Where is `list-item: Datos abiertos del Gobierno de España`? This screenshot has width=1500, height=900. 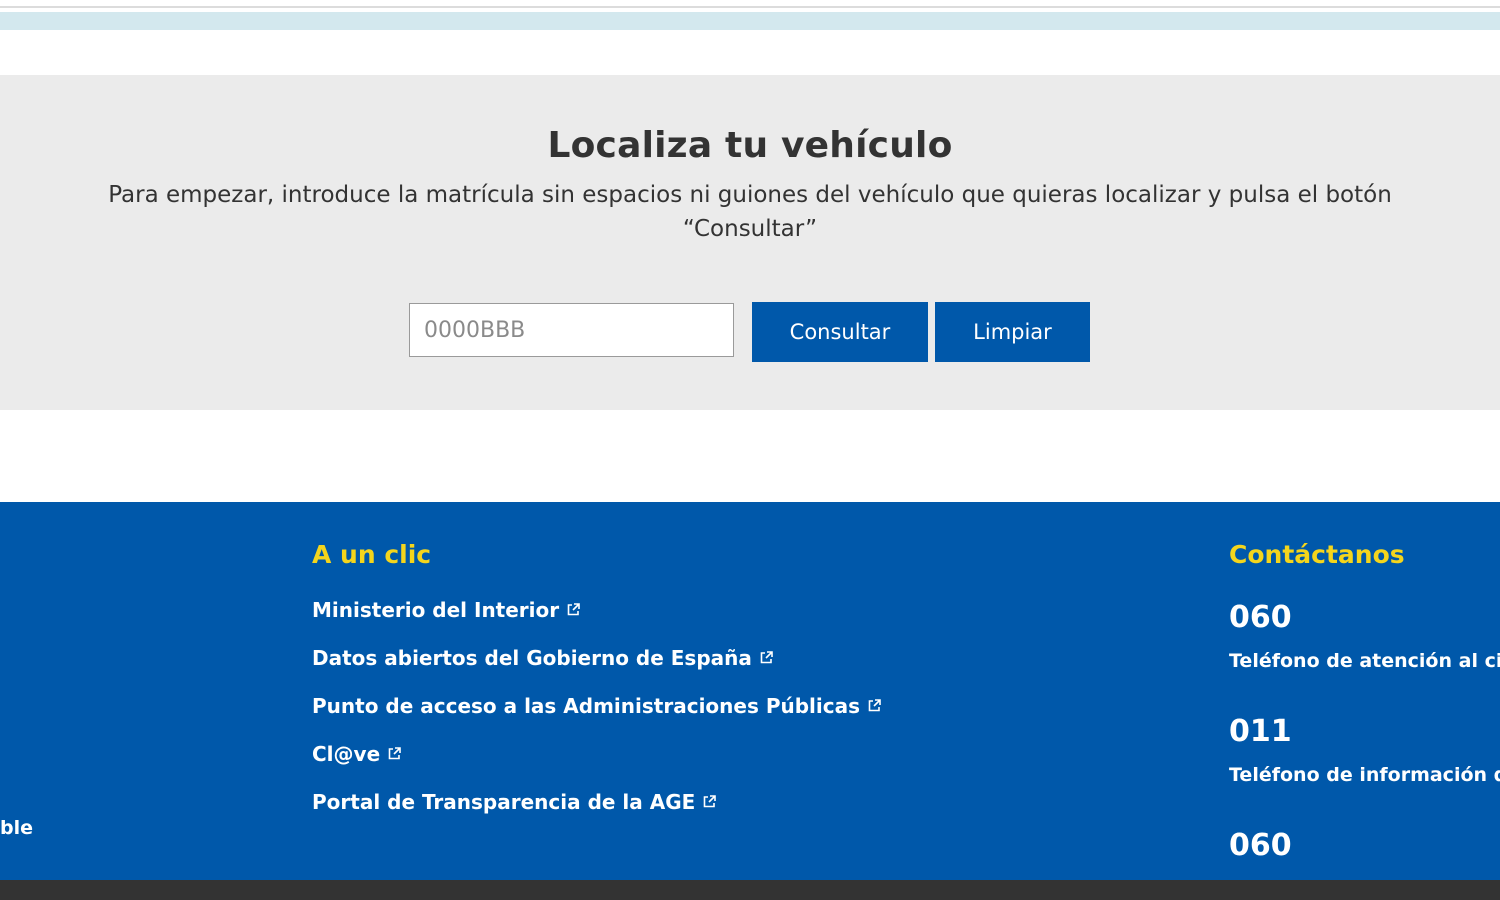
list-item: Datos abiertos del Gobierno de España is located at coordinates (596, 670).